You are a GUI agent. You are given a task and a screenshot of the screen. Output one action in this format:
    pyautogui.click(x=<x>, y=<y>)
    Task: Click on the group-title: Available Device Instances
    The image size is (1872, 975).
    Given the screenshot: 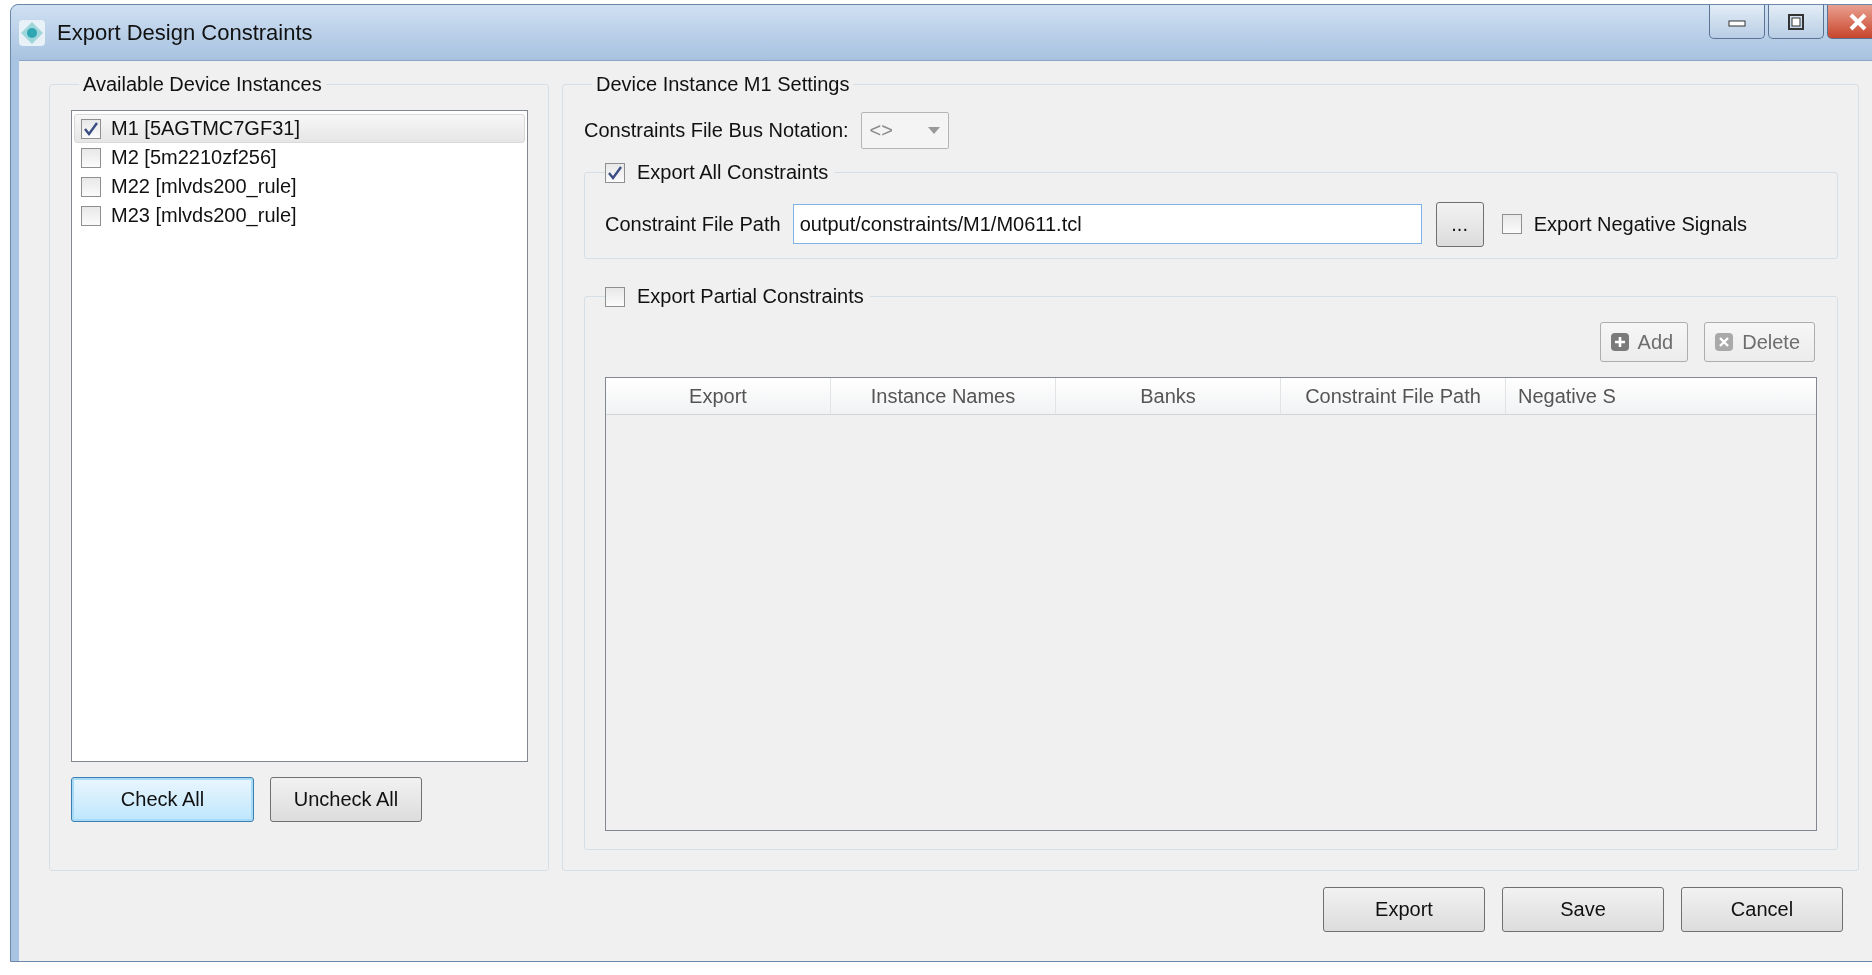 What is the action you would take?
    pyautogui.click(x=202, y=84)
    